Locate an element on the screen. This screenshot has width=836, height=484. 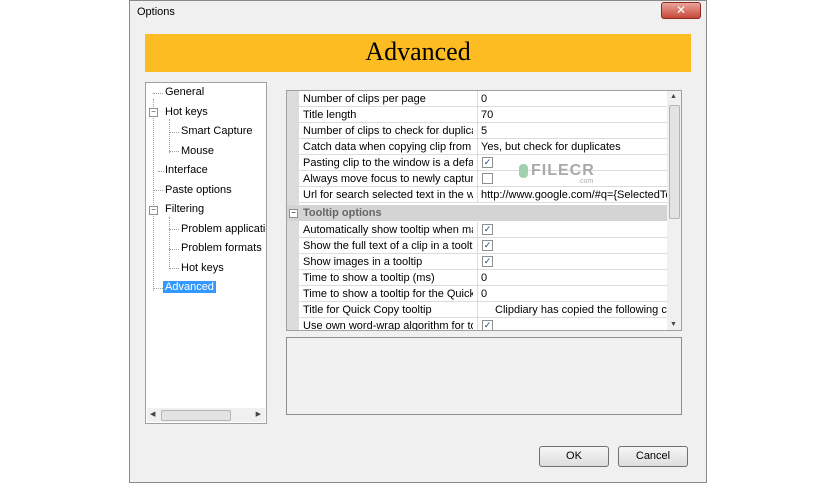
property-row: Show images in a tooltip ✓ is located at coordinates (483, 262).